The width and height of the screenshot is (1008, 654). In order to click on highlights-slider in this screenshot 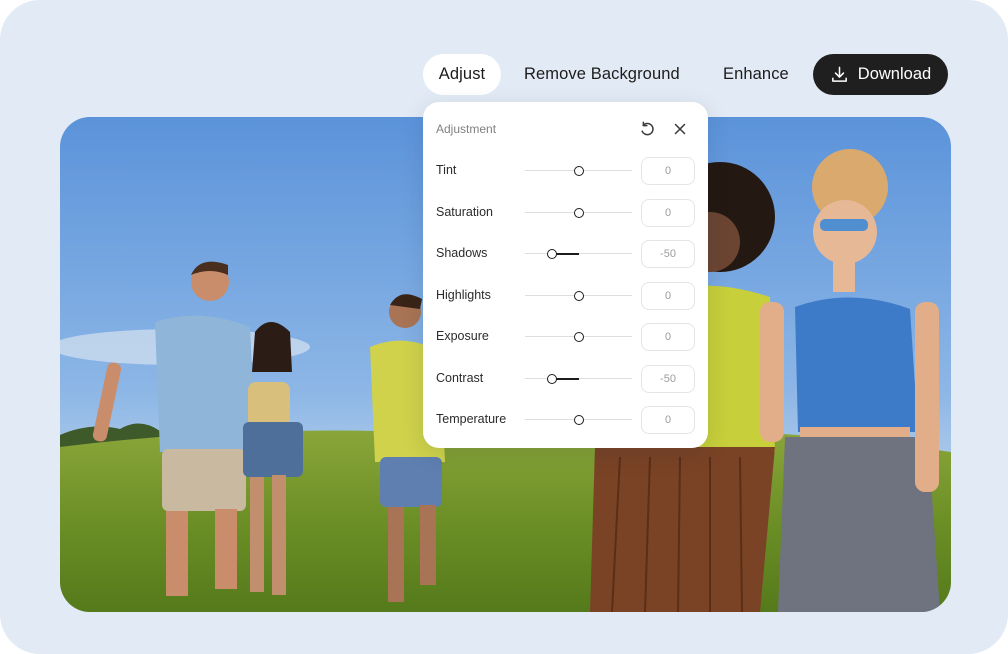, I will do `click(578, 296)`.